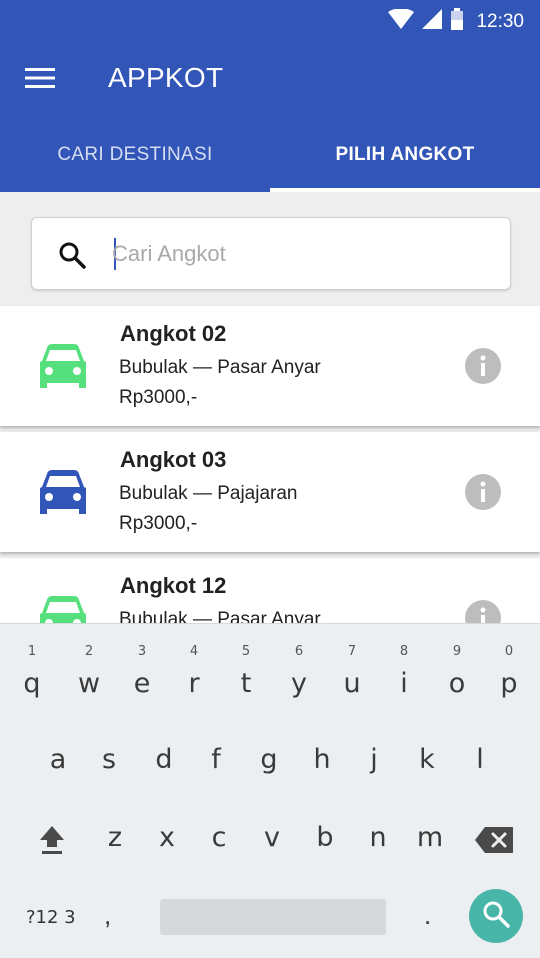 The image size is (540, 958). What do you see at coordinates (457, 651) in the screenshot?
I see `key-number-hint: 9` at bounding box center [457, 651].